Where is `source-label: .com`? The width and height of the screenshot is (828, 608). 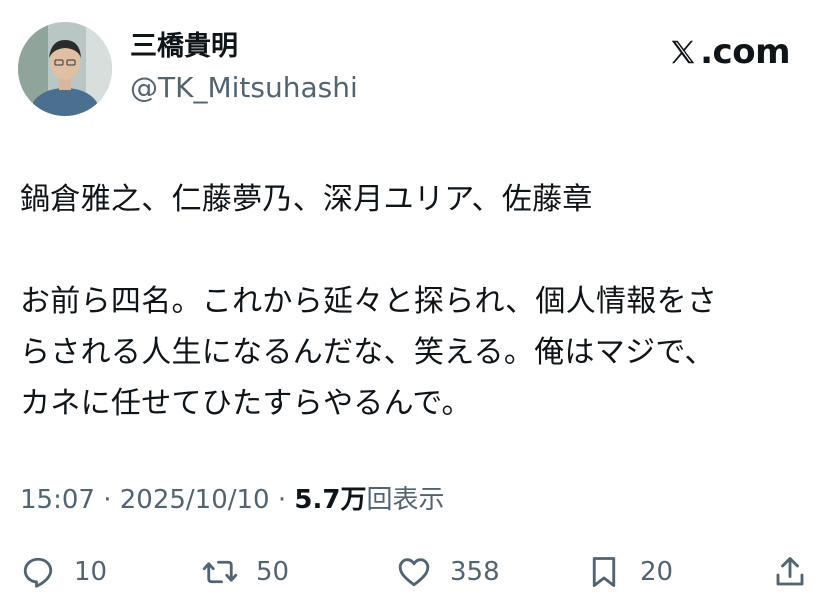
source-label: .com is located at coordinates (745, 52).